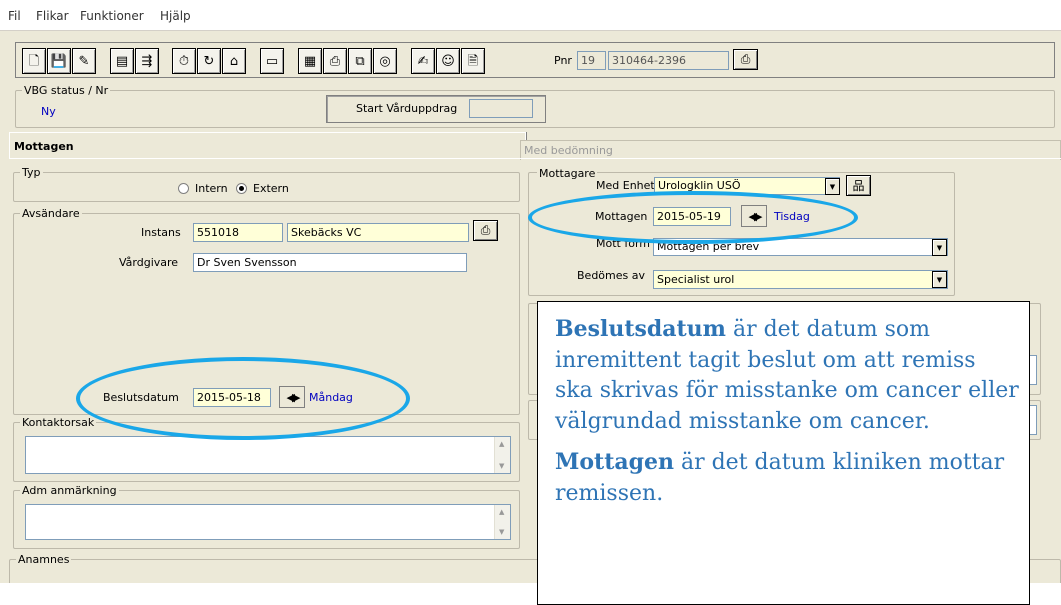 The height and width of the screenshot is (605, 1061). What do you see at coordinates (567, 173) in the screenshot?
I see `mottagare-legend: Mottagare` at bounding box center [567, 173].